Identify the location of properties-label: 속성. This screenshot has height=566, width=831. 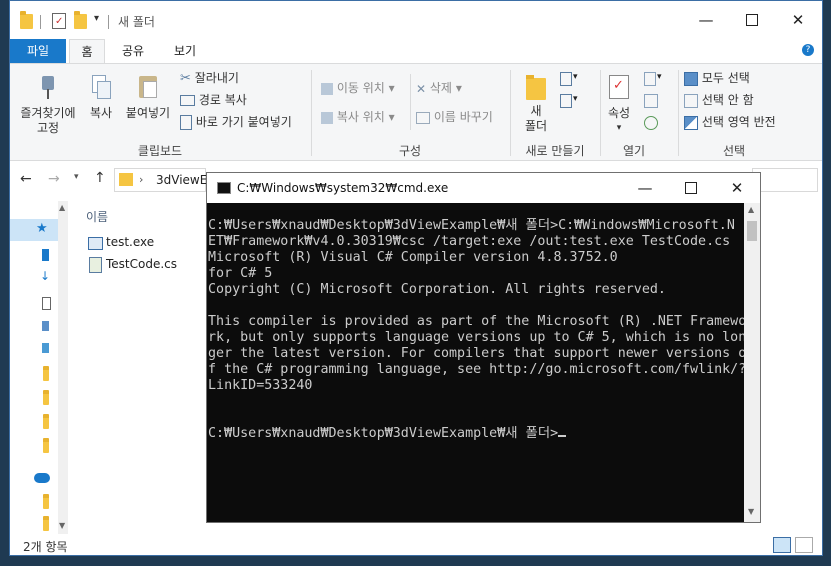
(619, 113).